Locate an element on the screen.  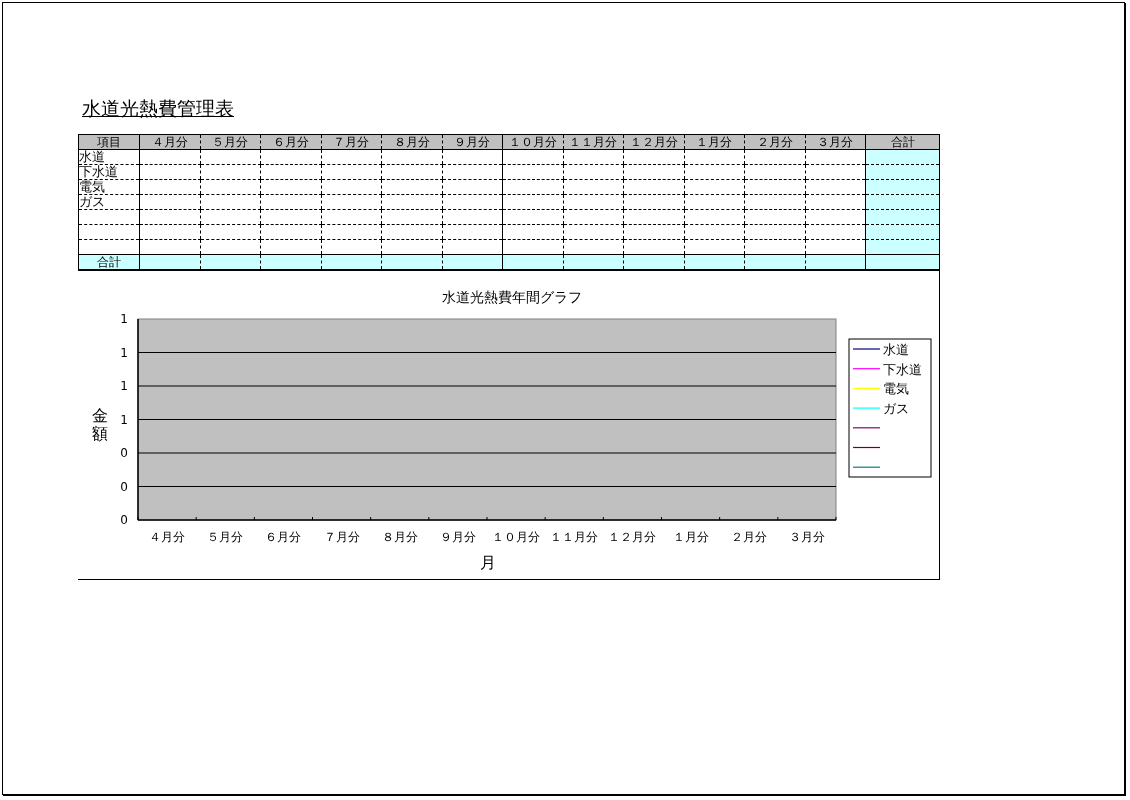
x-tick-label: ４月分 is located at coordinates (167, 536).